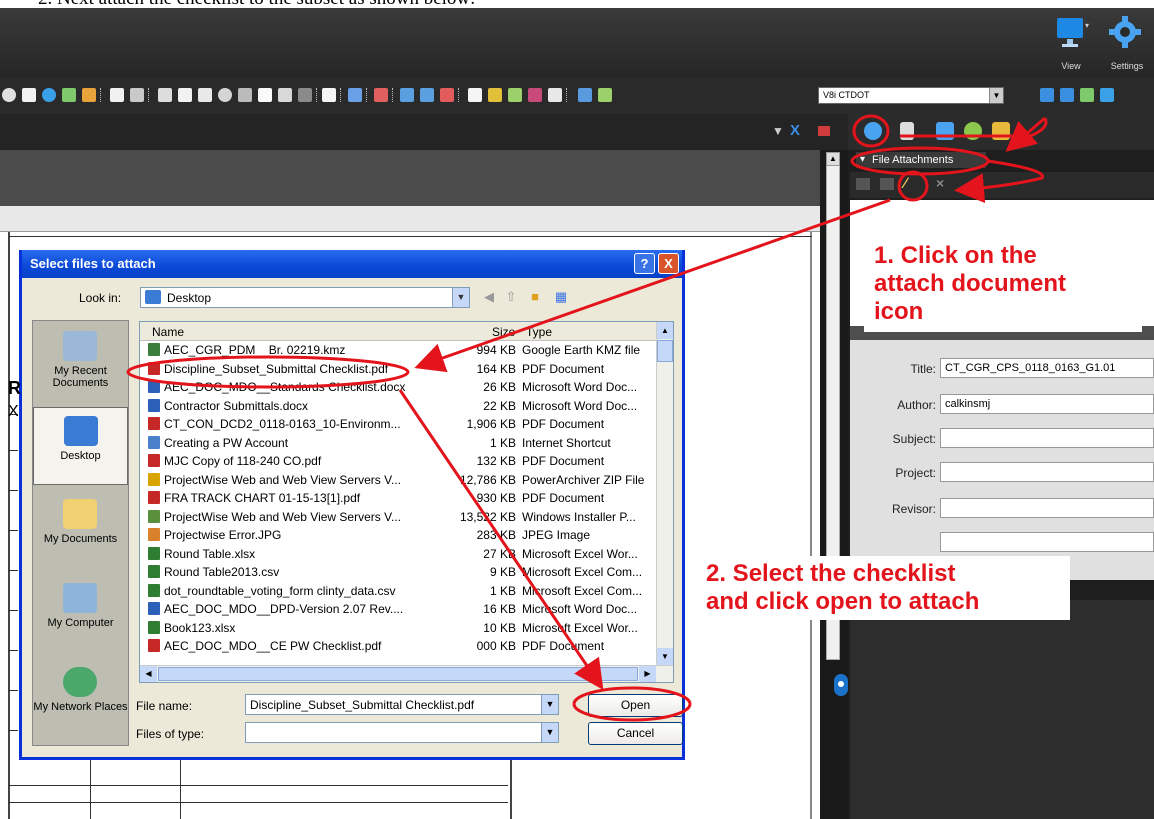 The image size is (1154, 819). I want to click on settings-tab-icon, so click(873, 131).